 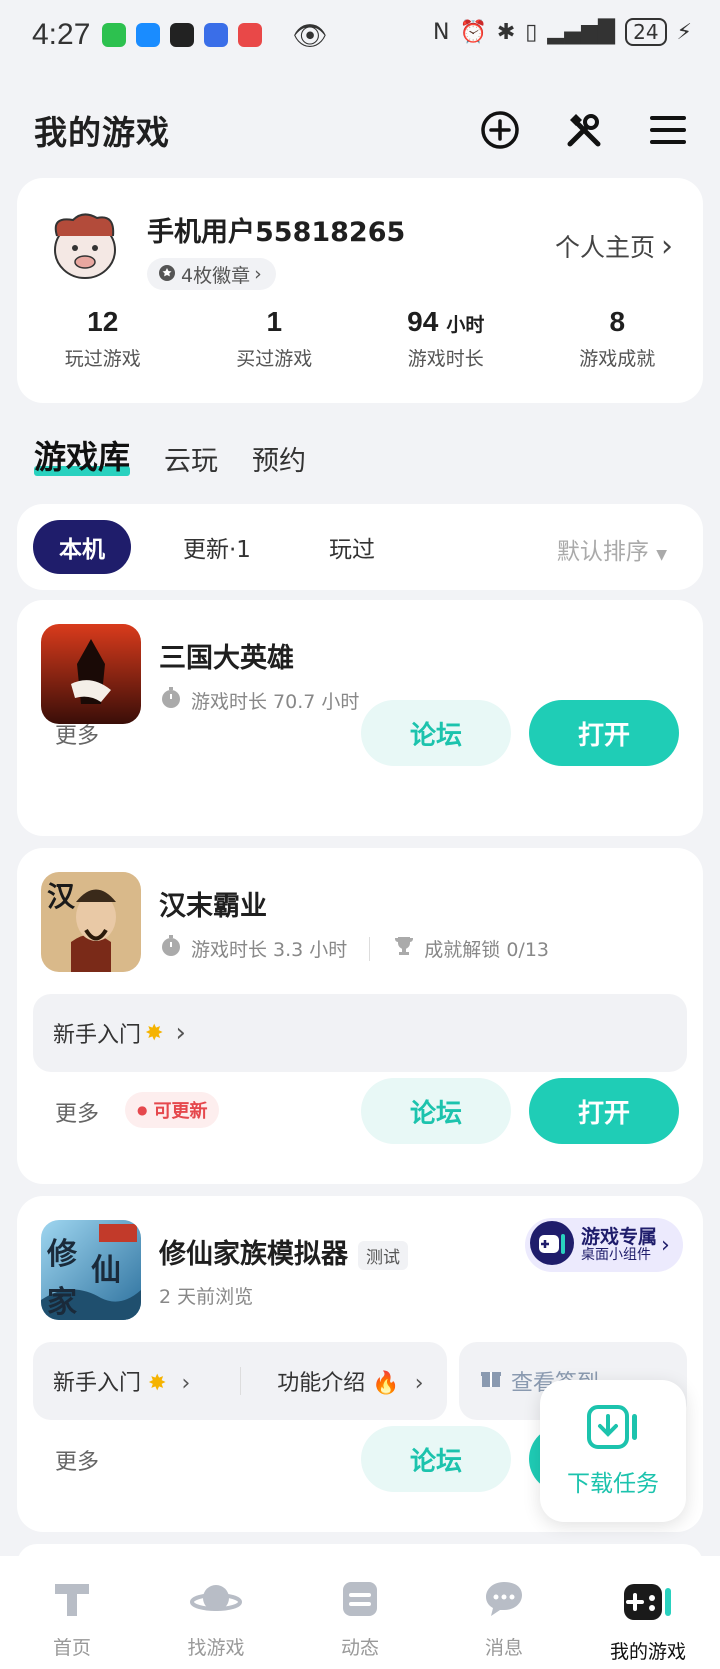 I want to click on battery-icon: 24, so click(x=646, y=32).